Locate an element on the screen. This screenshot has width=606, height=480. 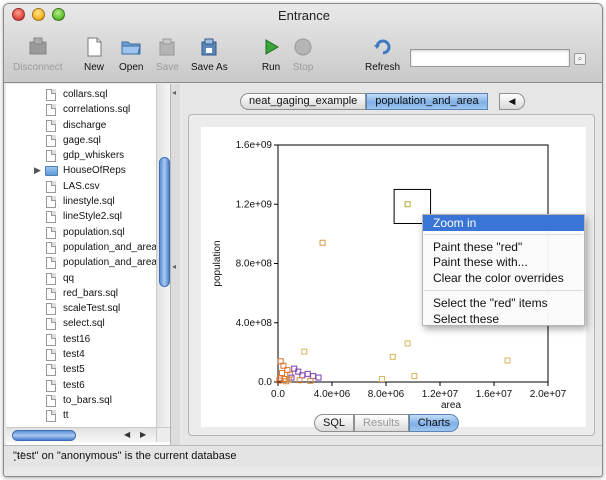
document-tabs: neat_gaging_example population_and_area is located at coordinates (364, 101).